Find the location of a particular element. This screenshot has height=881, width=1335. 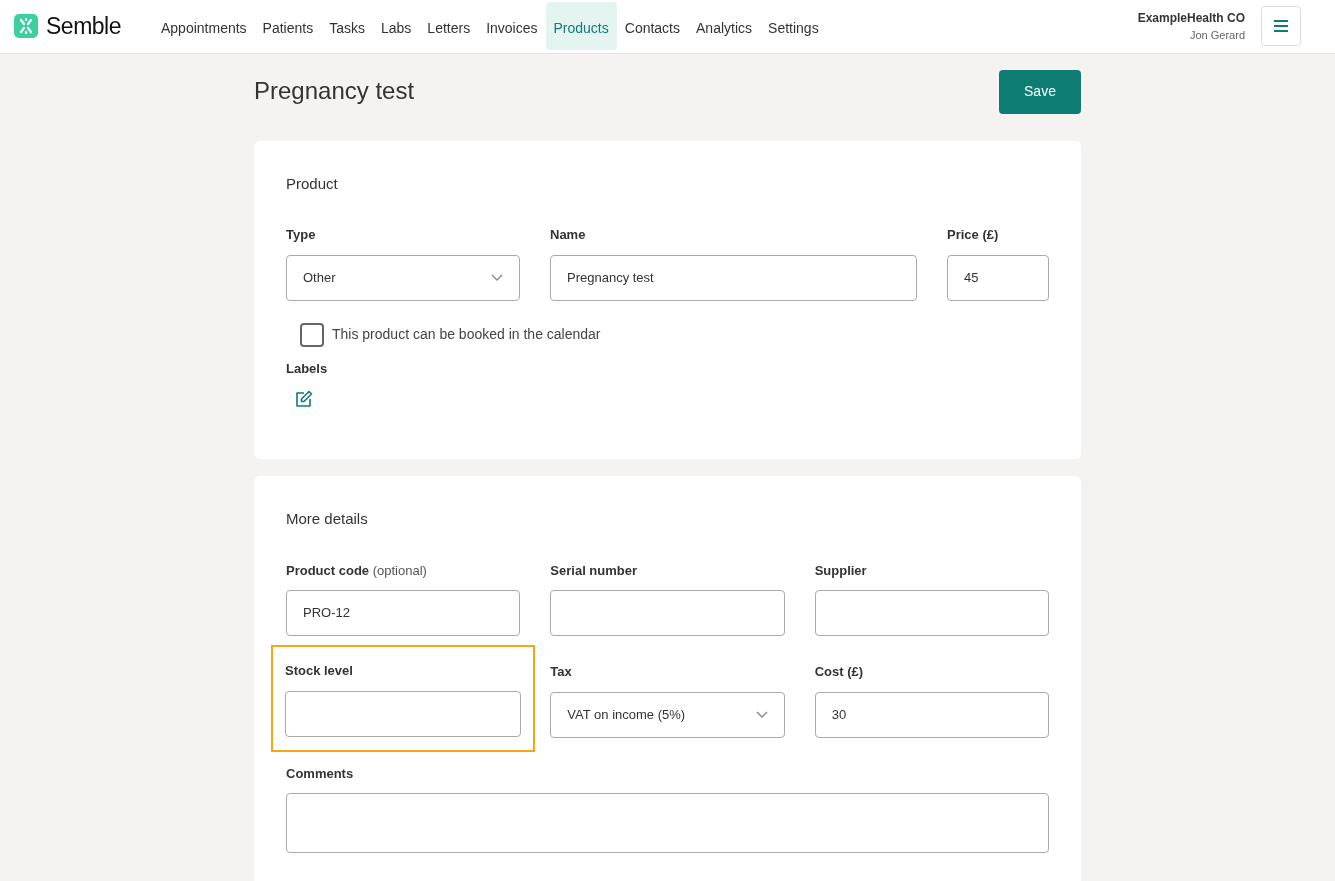

field-label: Tax is located at coordinates (561, 672).